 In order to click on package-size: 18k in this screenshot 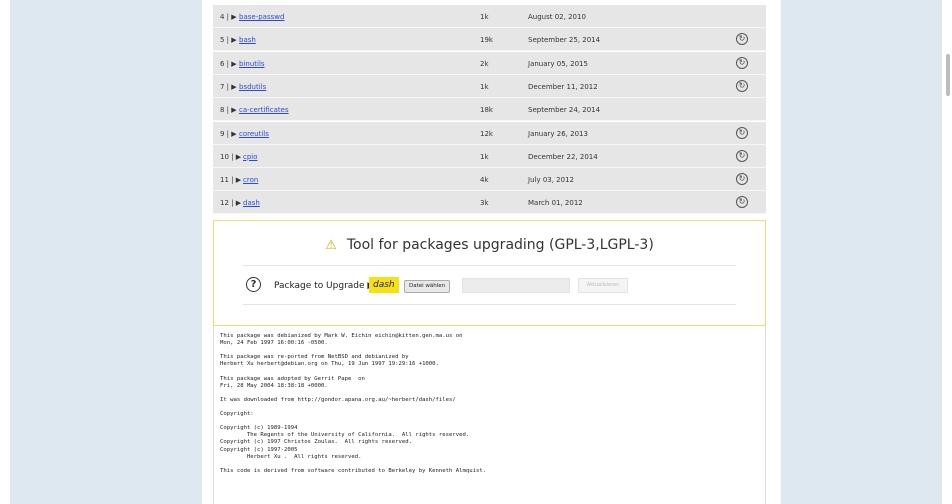, I will do `click(486, 110)`.